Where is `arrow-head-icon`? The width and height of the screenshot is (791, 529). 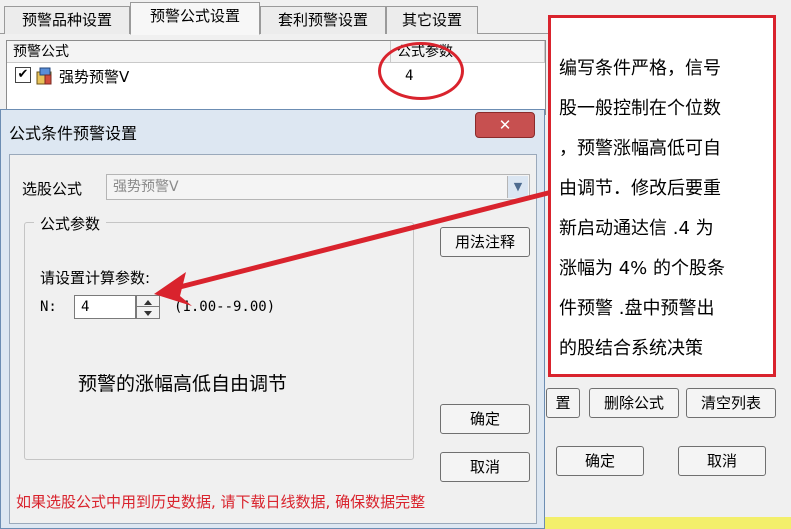
arrow-head-icon is located at coordinates (173, 289).